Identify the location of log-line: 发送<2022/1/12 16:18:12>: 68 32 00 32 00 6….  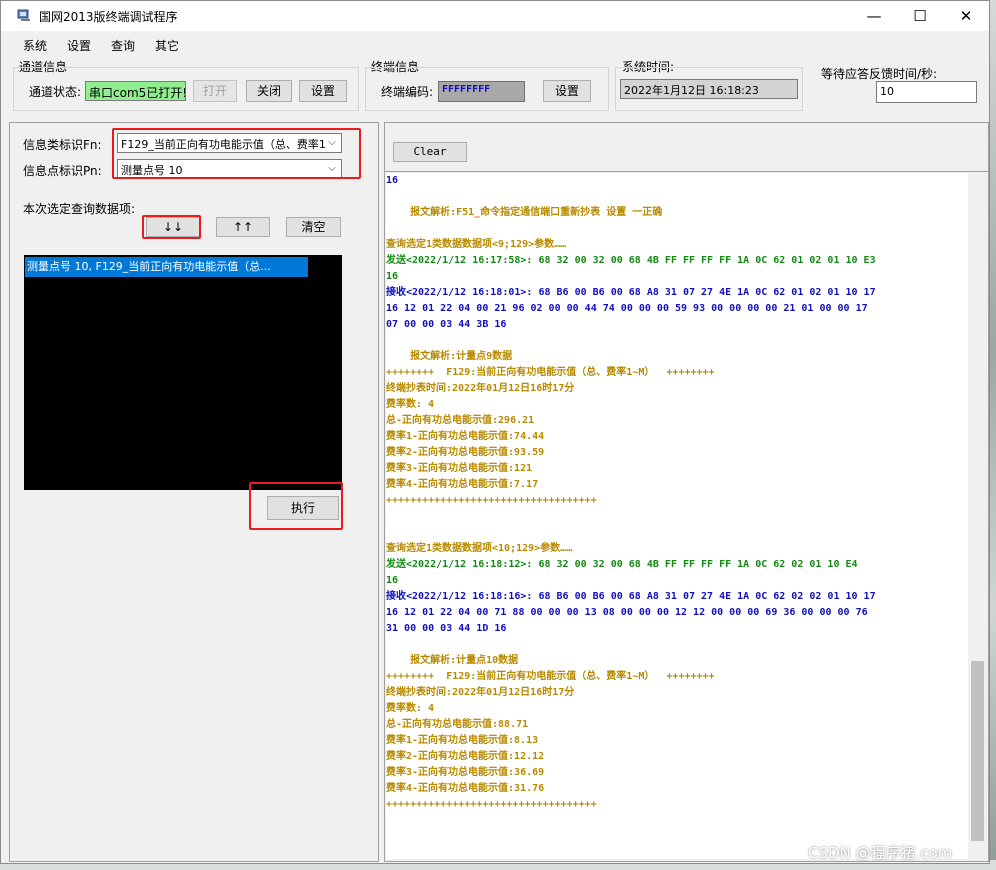
(622, 564).